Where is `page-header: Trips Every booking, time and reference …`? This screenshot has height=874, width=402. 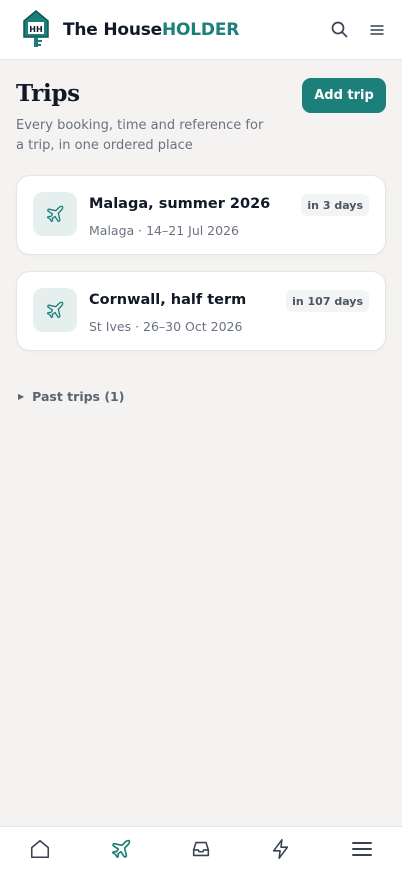
page-header: Trips Every booking, time and reference … is located at coordinates (201, 117).